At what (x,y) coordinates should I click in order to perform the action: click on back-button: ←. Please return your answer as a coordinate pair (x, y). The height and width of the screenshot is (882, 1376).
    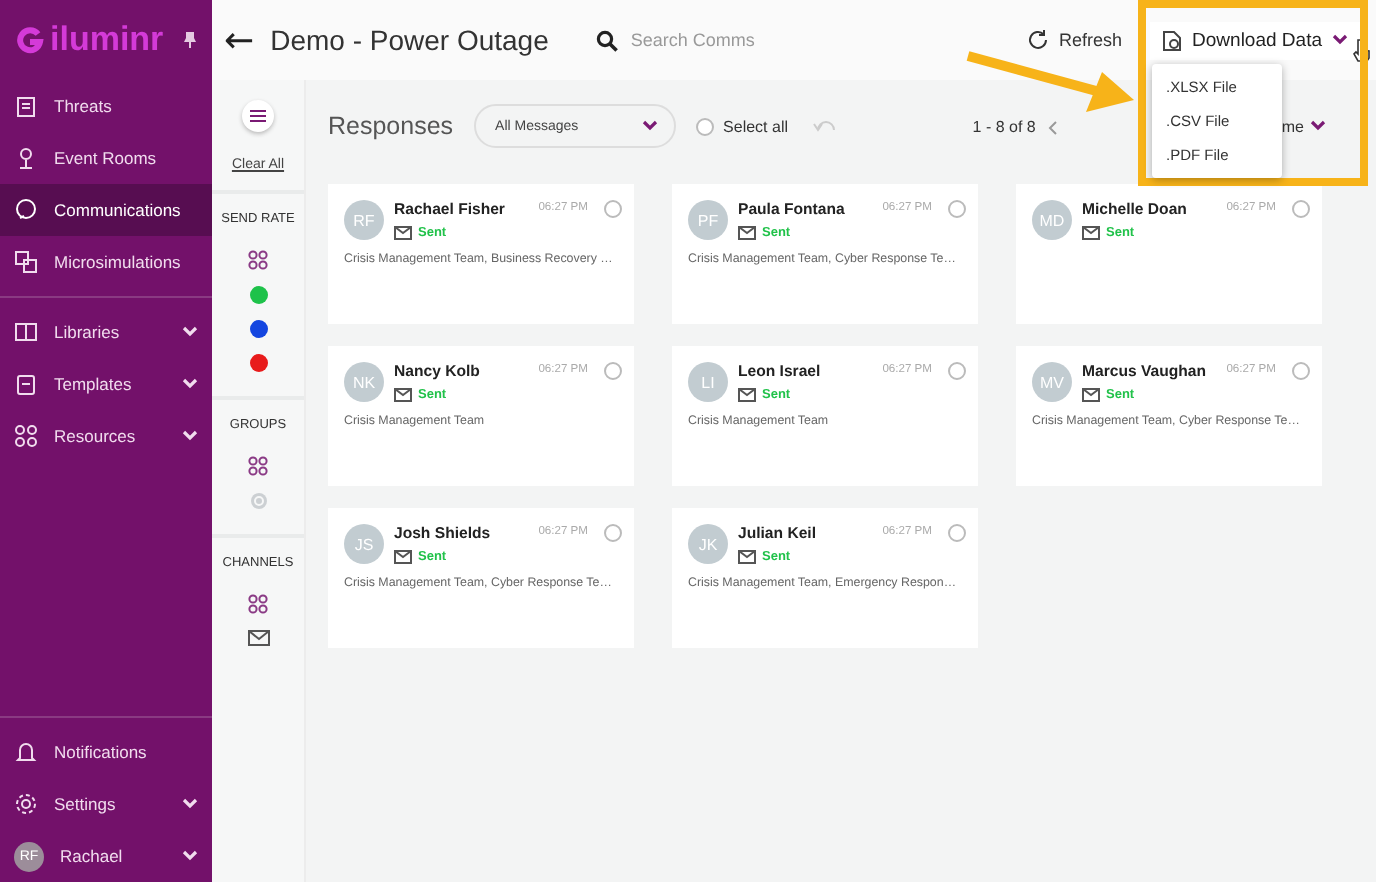
    Looking at the image, I should click on (239, 40).